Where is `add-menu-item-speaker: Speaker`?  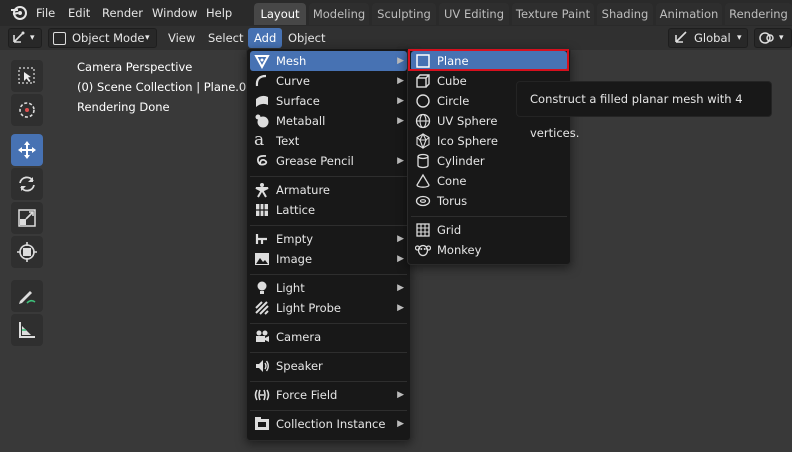
add-menu-item-speaker: Speaker is located at coordinates (328, 366).